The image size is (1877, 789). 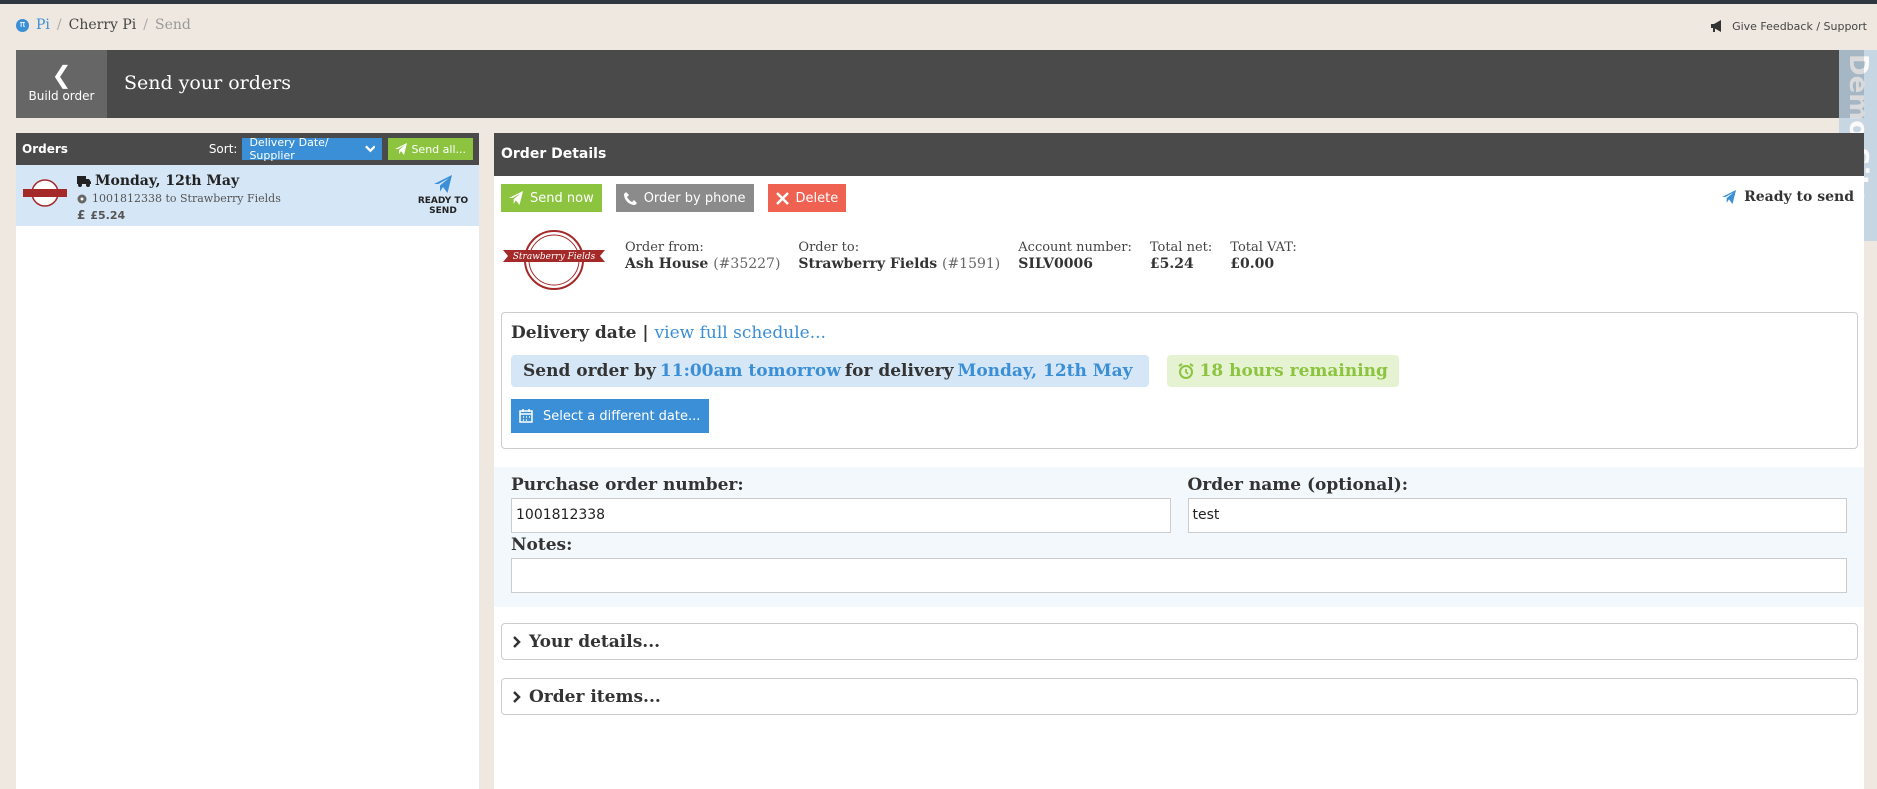 I want to click on delivery-title-label: Delivery date, so click(x=574, y=333).